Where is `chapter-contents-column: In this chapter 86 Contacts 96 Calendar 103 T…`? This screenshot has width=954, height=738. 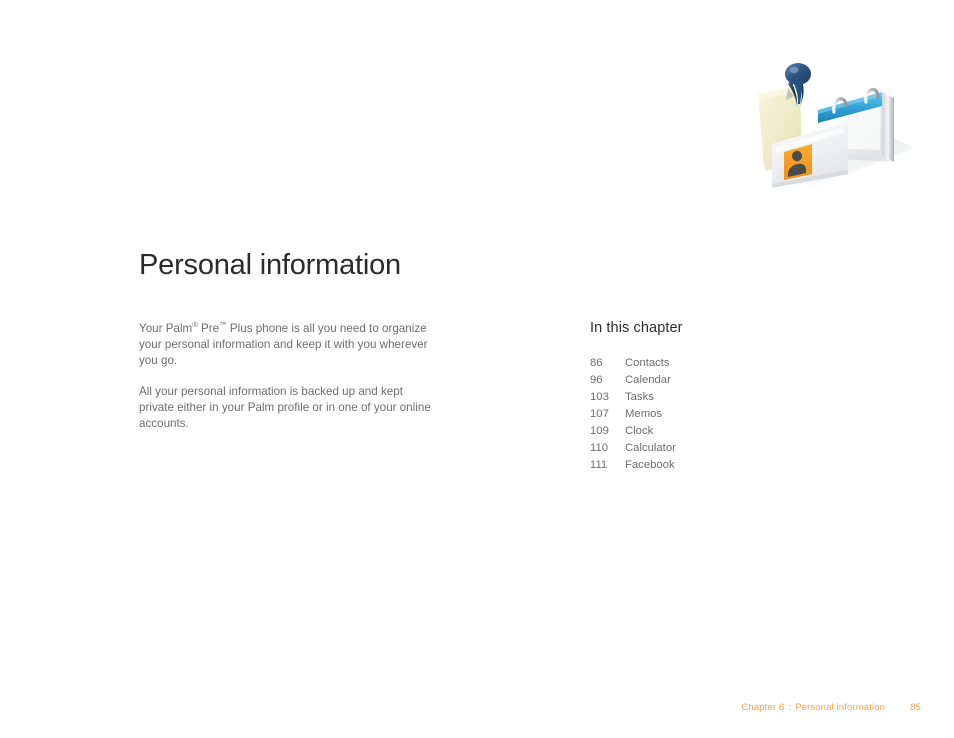
chapter-contents-column: In this chapter 86 Contacts 96 Calendar 103 T… is located at coordinates (705, 397).